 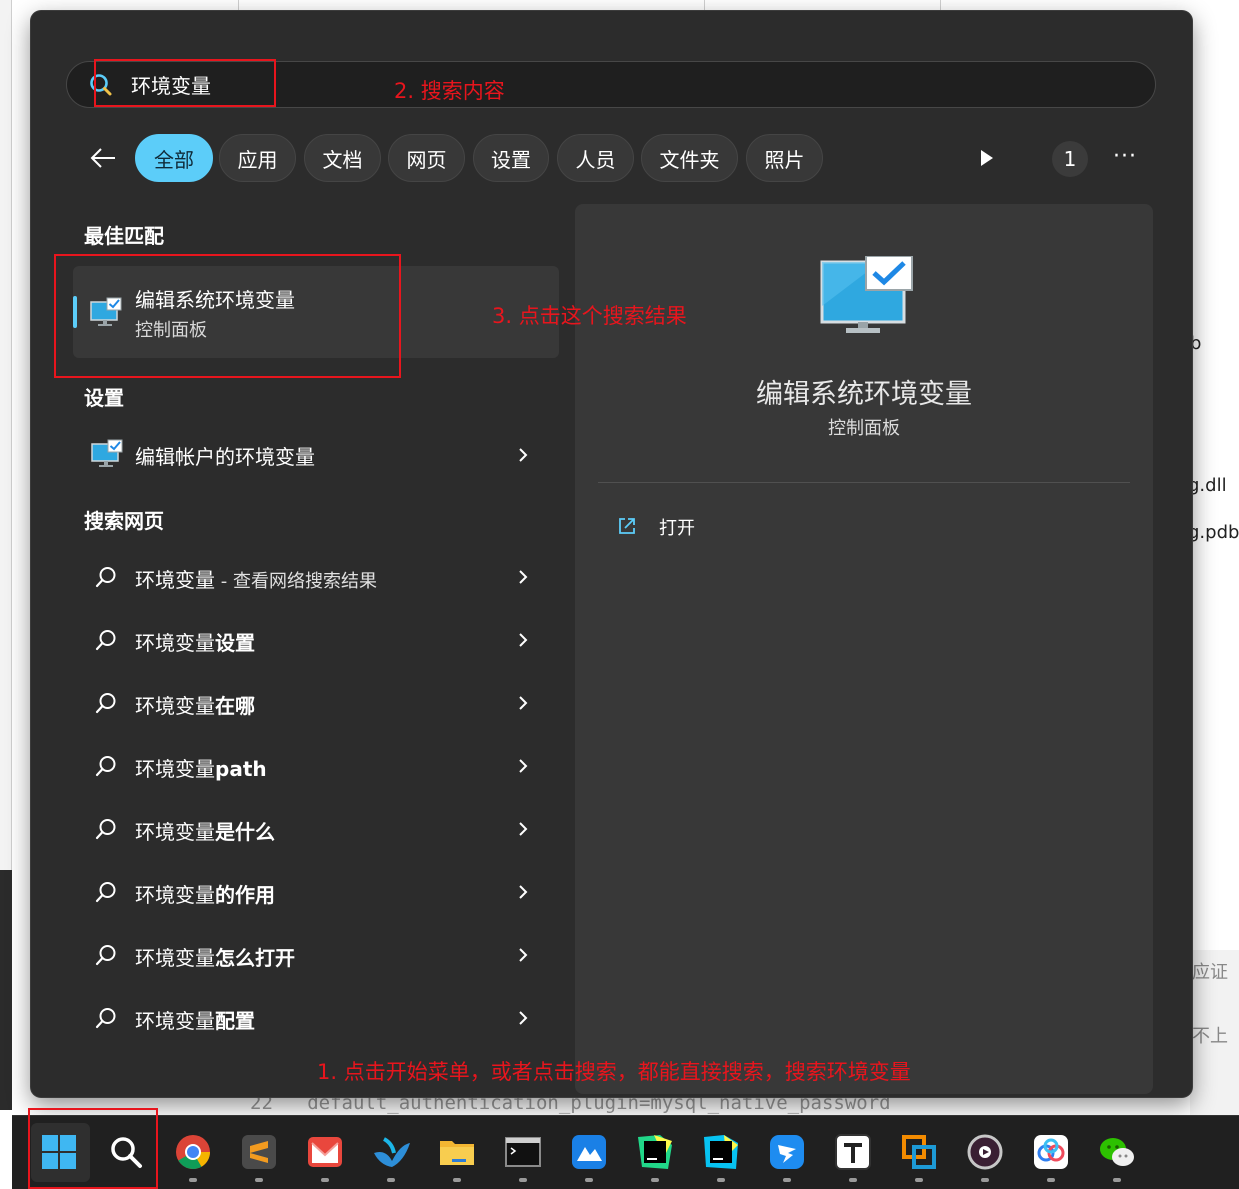 I want to click on tab-apps: 应用, so click(x=257, y=158).